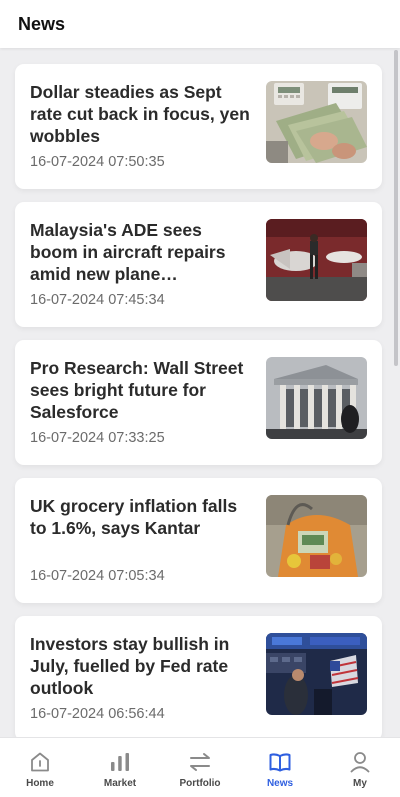 This screenshot has width=400, height=797. What do you see at coordinates (120, 783) in the screenshot?
I see `tab-label: Market` at bounding box center [120, 783].